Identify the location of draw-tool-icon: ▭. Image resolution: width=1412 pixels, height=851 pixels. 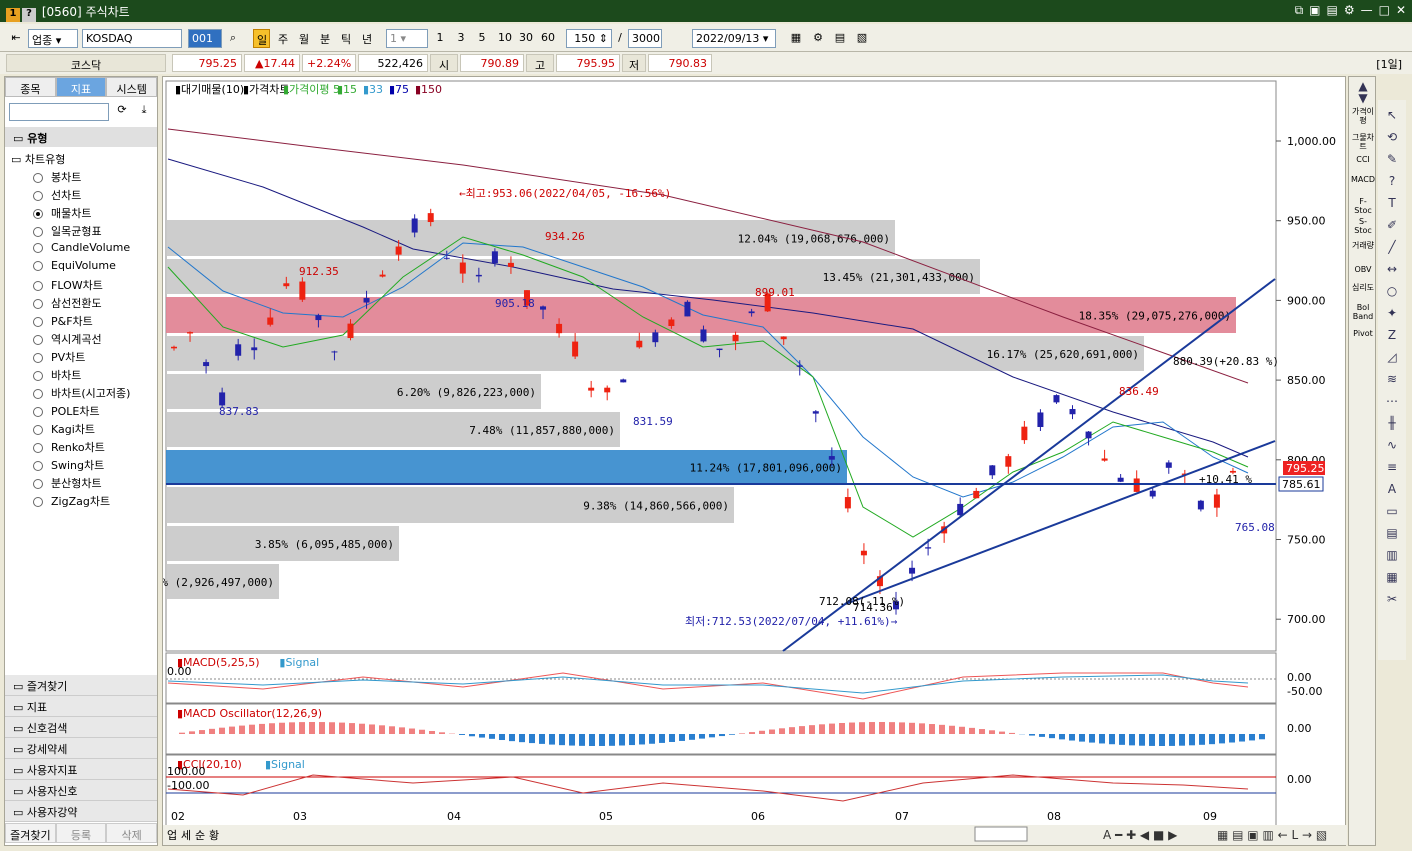
(1392, 512).